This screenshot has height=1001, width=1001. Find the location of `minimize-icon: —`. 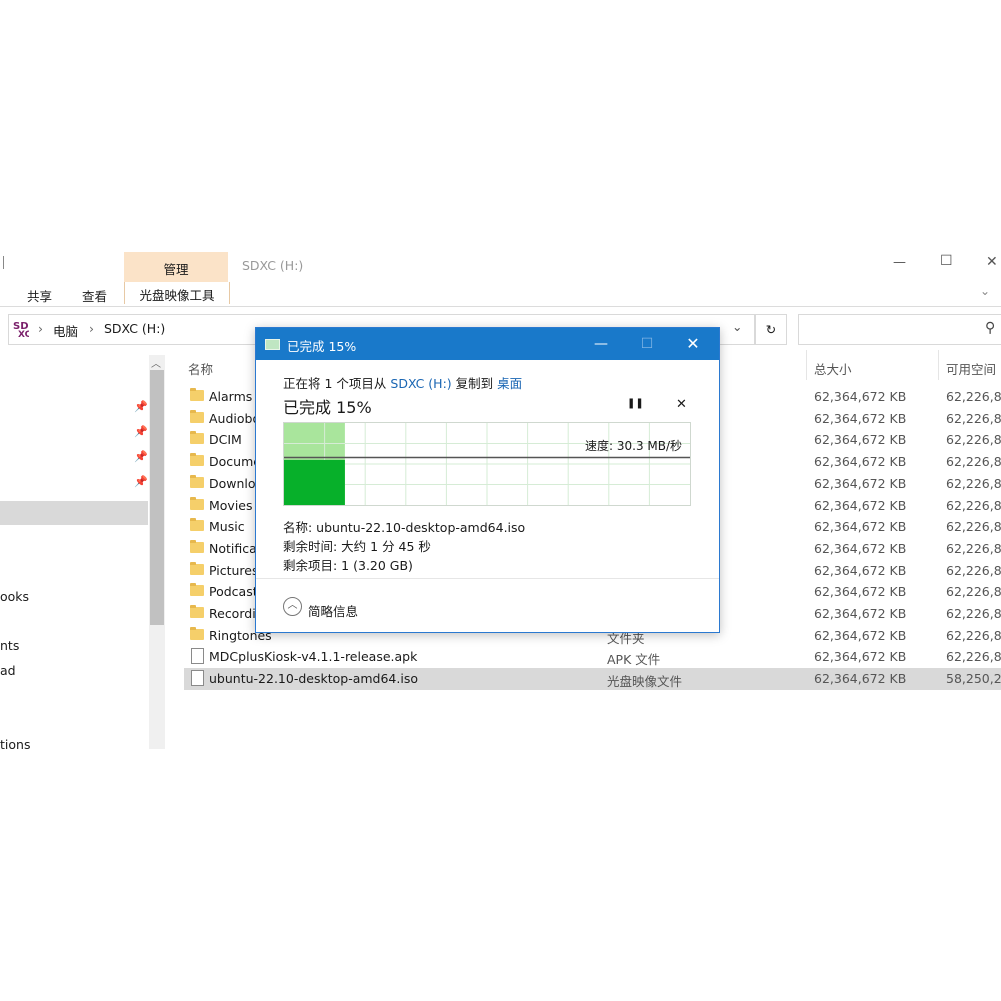

minimize-icon: — is located at coordinates (601, 344).